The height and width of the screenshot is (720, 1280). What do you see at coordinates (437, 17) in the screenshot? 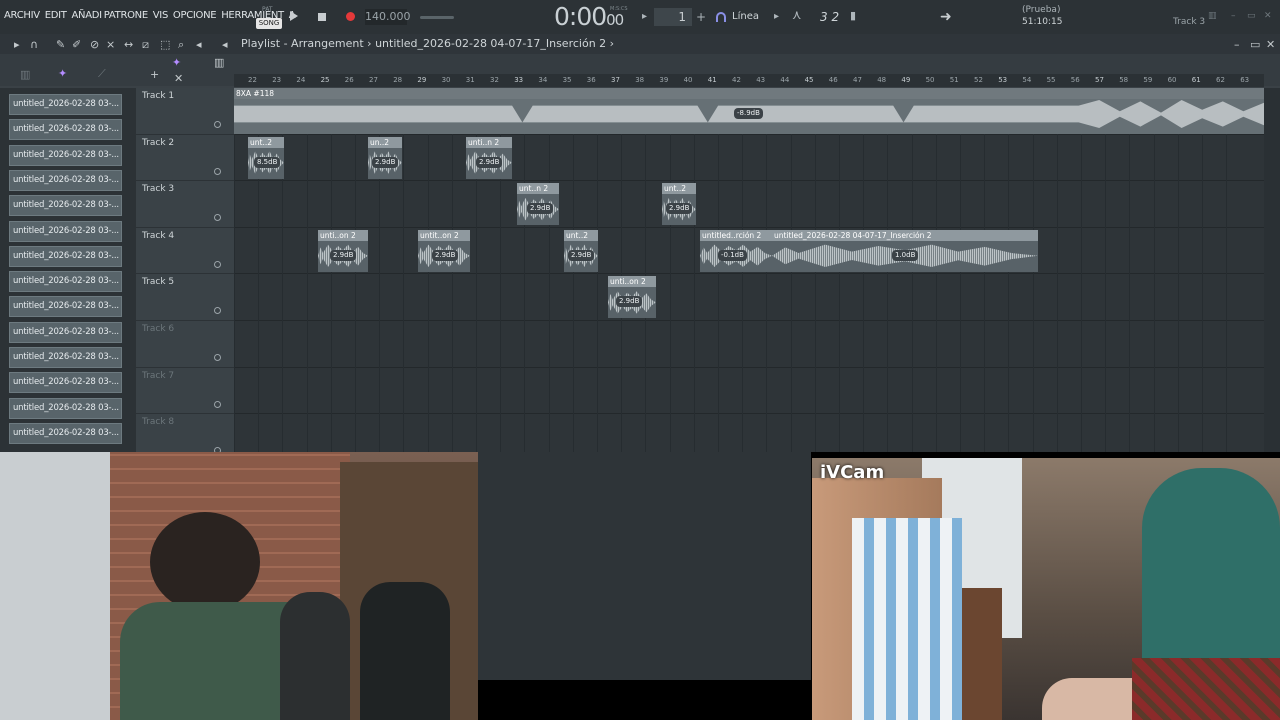
I see `master-volume-slider` at bounding box center [437, 17].